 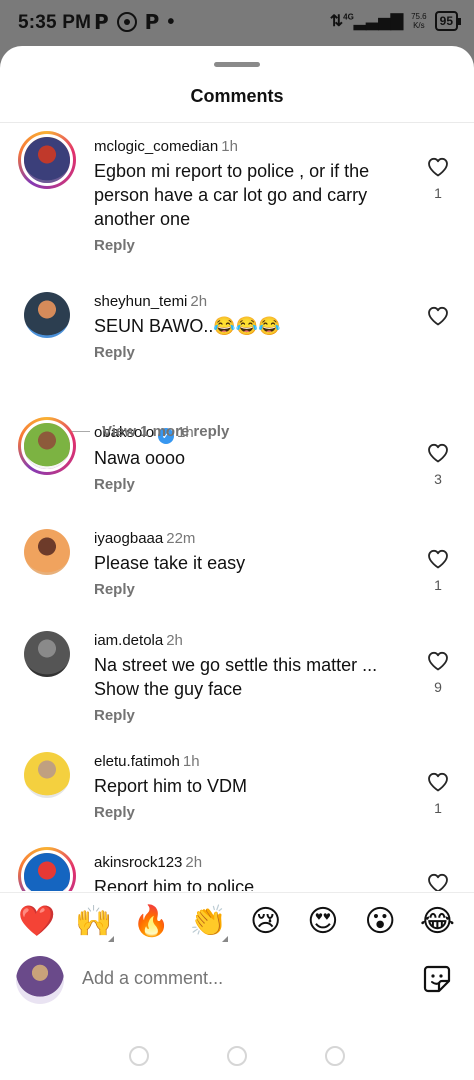 I want to click on view-more-replies-label: View 1 more reply, so click(x=166, y=431).